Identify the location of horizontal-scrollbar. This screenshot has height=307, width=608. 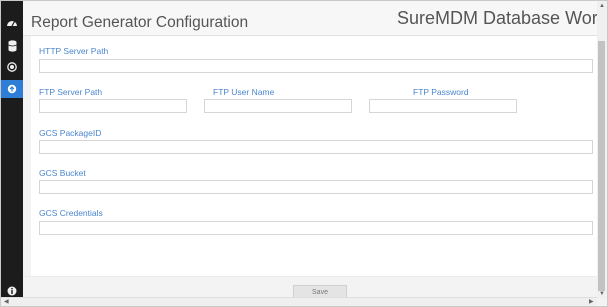
(299, 301).